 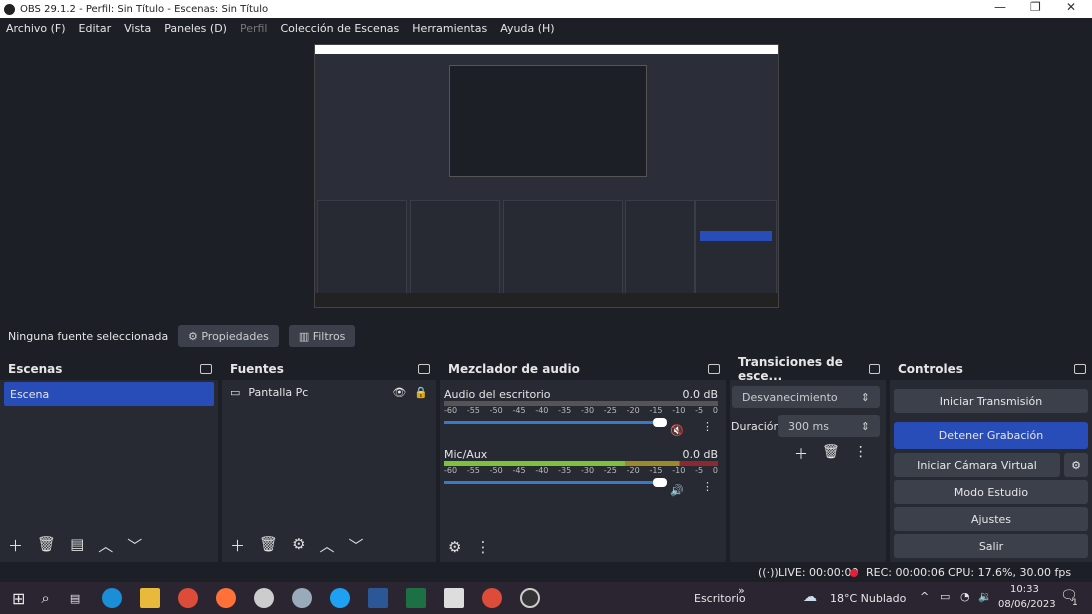 What do you see at coordinates (527, 28) in the screenshot?
I see `menu-ayuda: Ayuda (H)` at bounding box center [527, 28].